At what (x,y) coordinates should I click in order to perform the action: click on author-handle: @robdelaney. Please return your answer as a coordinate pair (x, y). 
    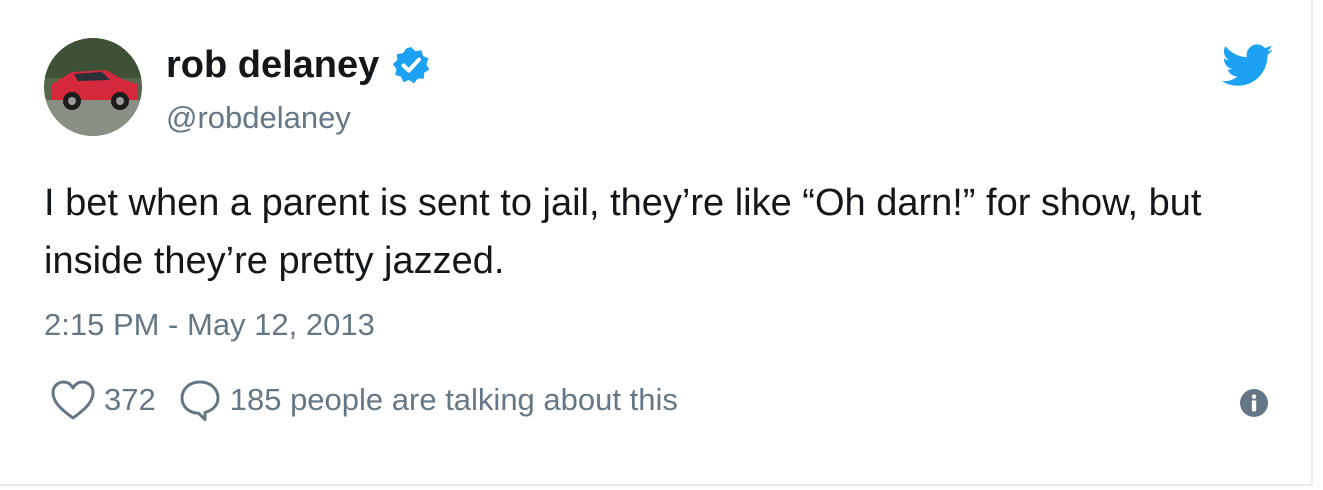
    Looking at the image, I should click on (258, 118).